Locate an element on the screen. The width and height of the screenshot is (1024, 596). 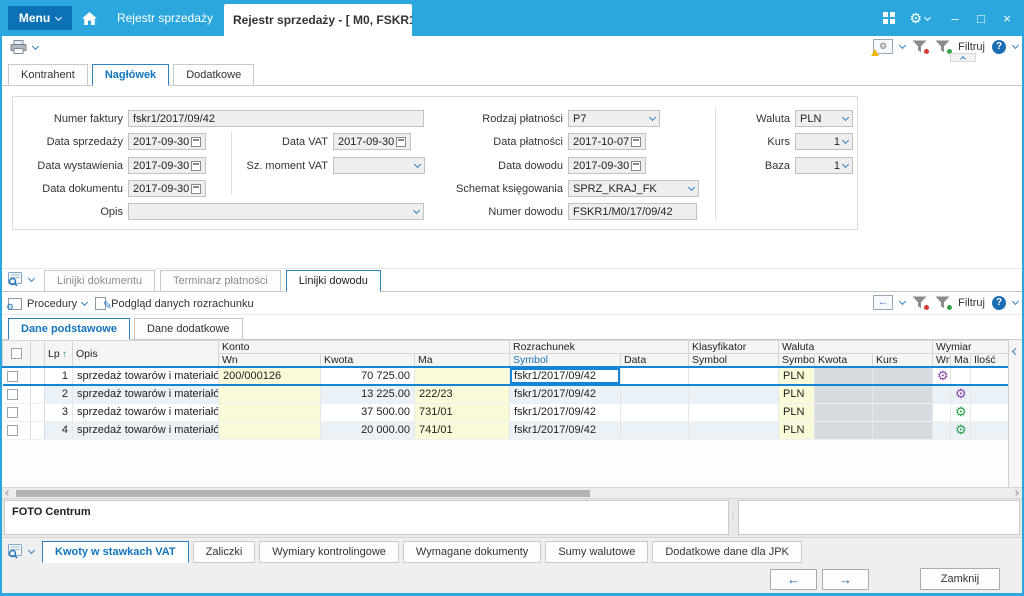
tab-kontrahent: Kontrahent is located at coordinates (48, 75).